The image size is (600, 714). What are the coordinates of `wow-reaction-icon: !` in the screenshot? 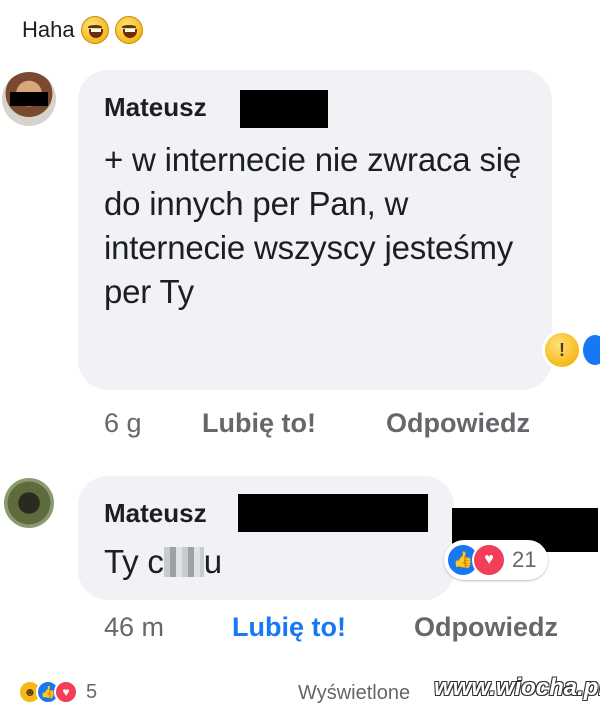 It's located at (562, 350).